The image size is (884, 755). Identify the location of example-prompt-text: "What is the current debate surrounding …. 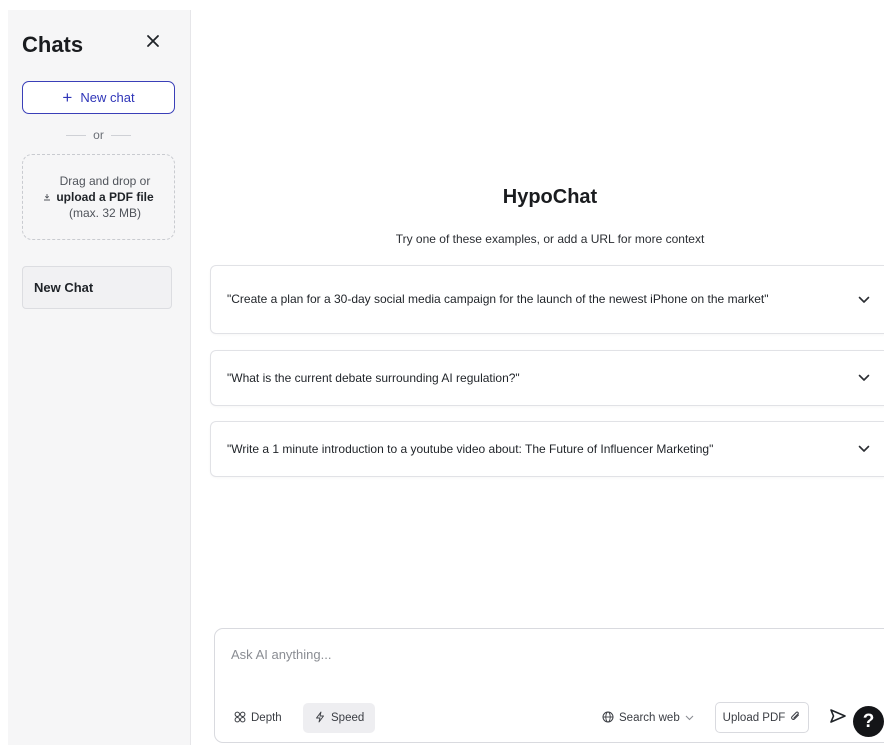
(373, 377).